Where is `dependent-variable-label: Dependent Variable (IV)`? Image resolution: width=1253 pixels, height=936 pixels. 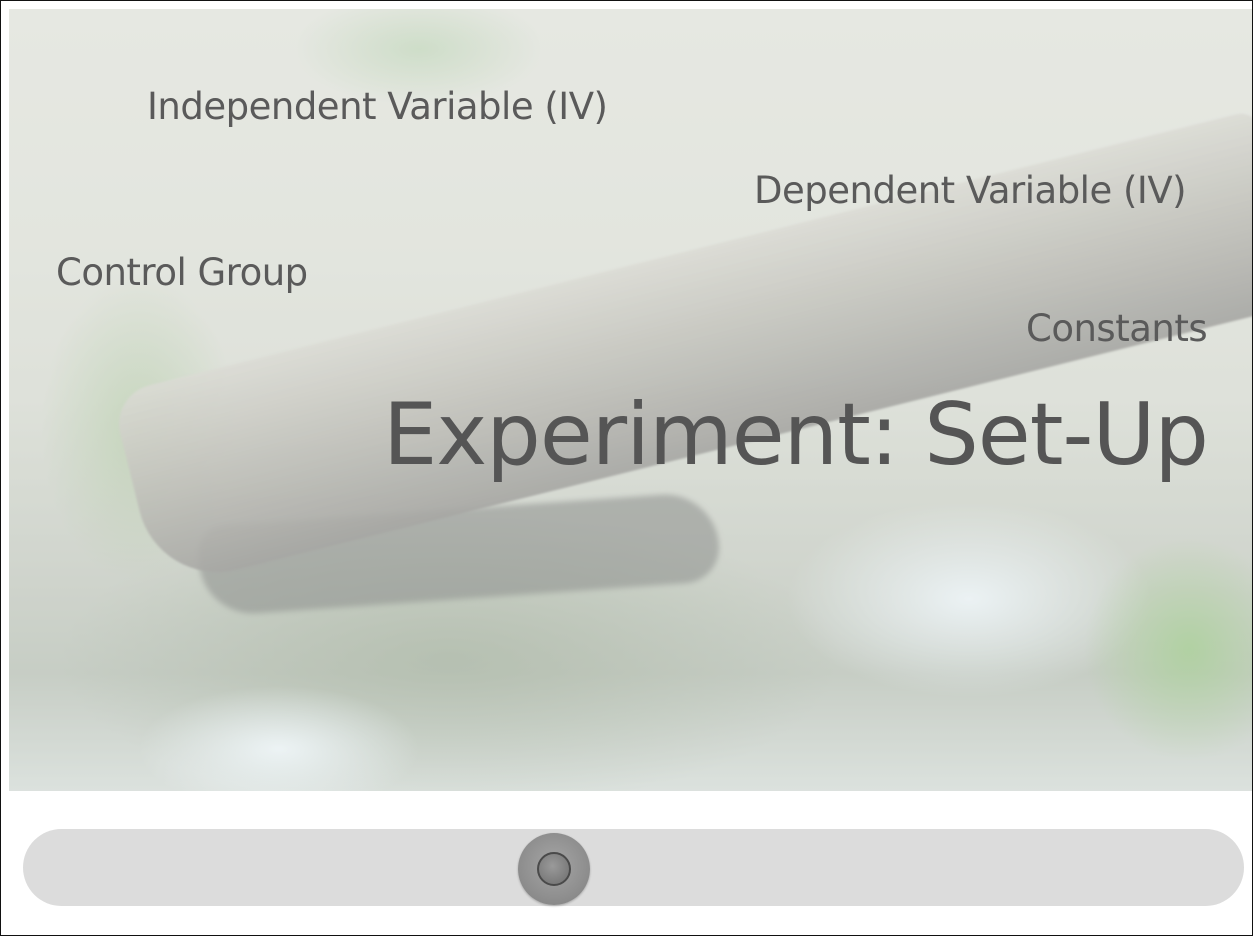
dependent-variable-label: Dependent Variable (IV) is located at coordinates (970, 190).